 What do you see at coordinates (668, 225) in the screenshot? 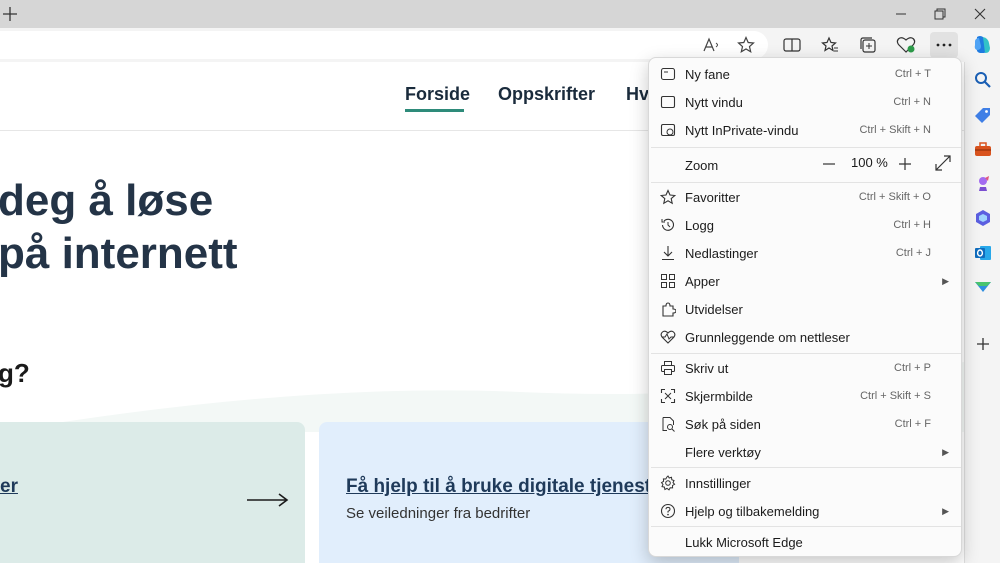
I see `history-icon` at bounding box center [668, 225].